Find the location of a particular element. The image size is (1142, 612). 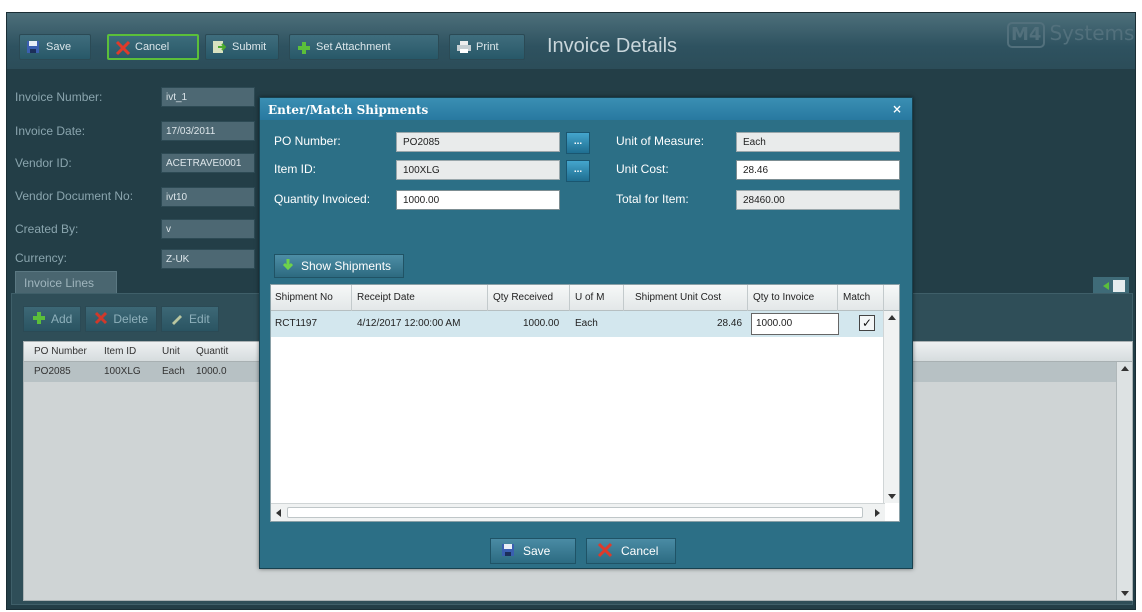

scroll-left-icon is located at coordinates (278, 513).